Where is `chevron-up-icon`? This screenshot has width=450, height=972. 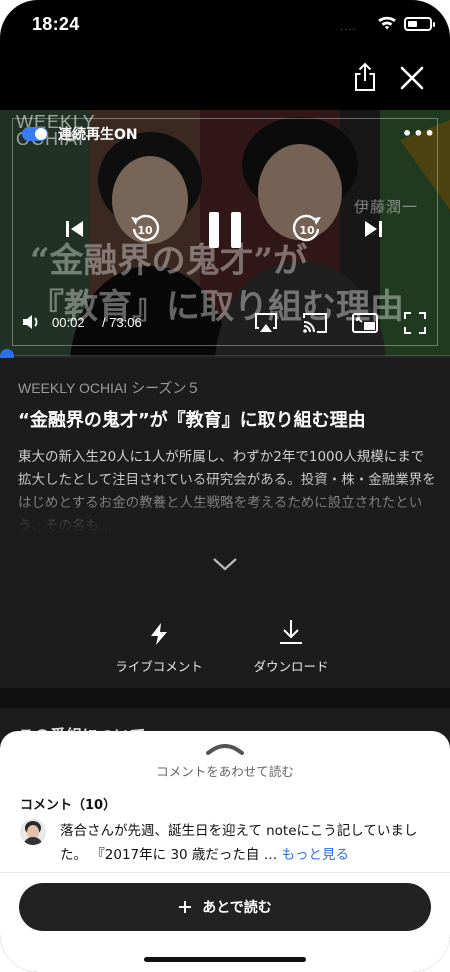 chevron-up-icon is located at coordinates (225, 750).